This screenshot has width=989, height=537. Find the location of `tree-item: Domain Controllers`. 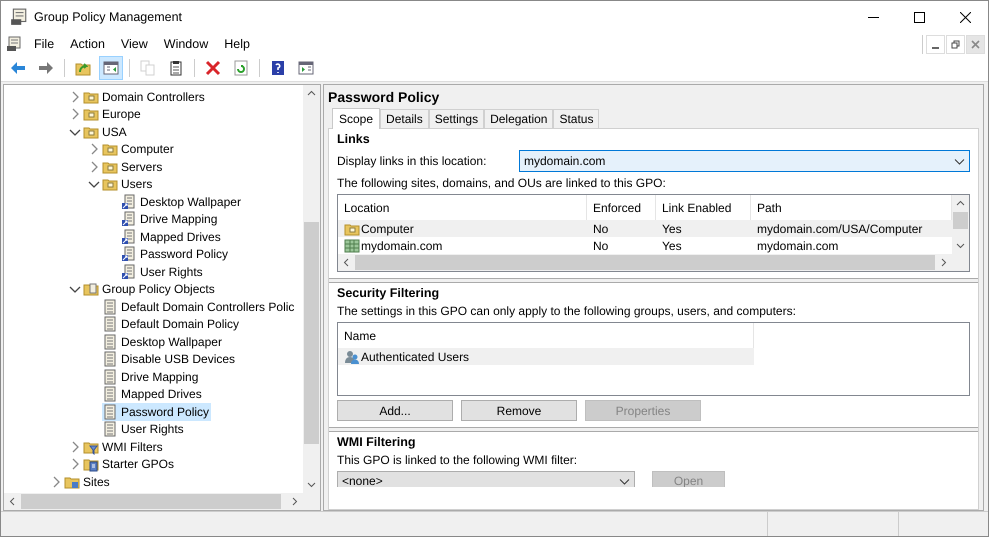

tree-item: Domain Controllers is located at coordinates (145, 97).